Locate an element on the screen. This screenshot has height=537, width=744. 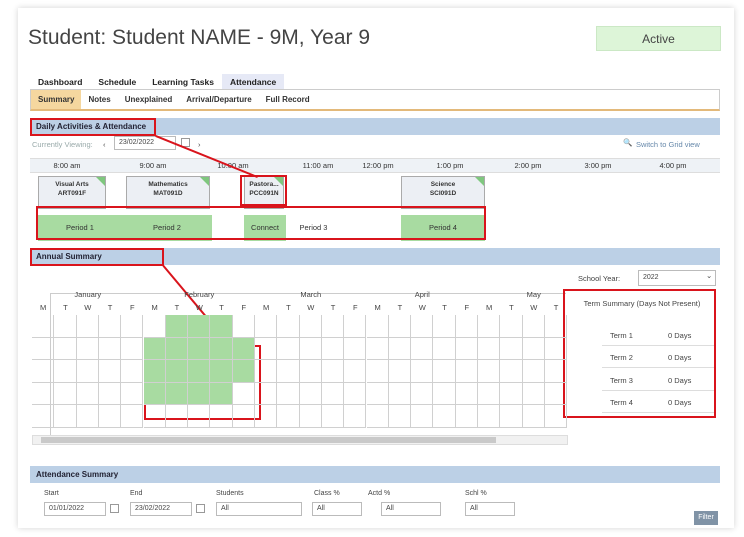
subtab-notes: Notes is located at coordinates (99, 99).